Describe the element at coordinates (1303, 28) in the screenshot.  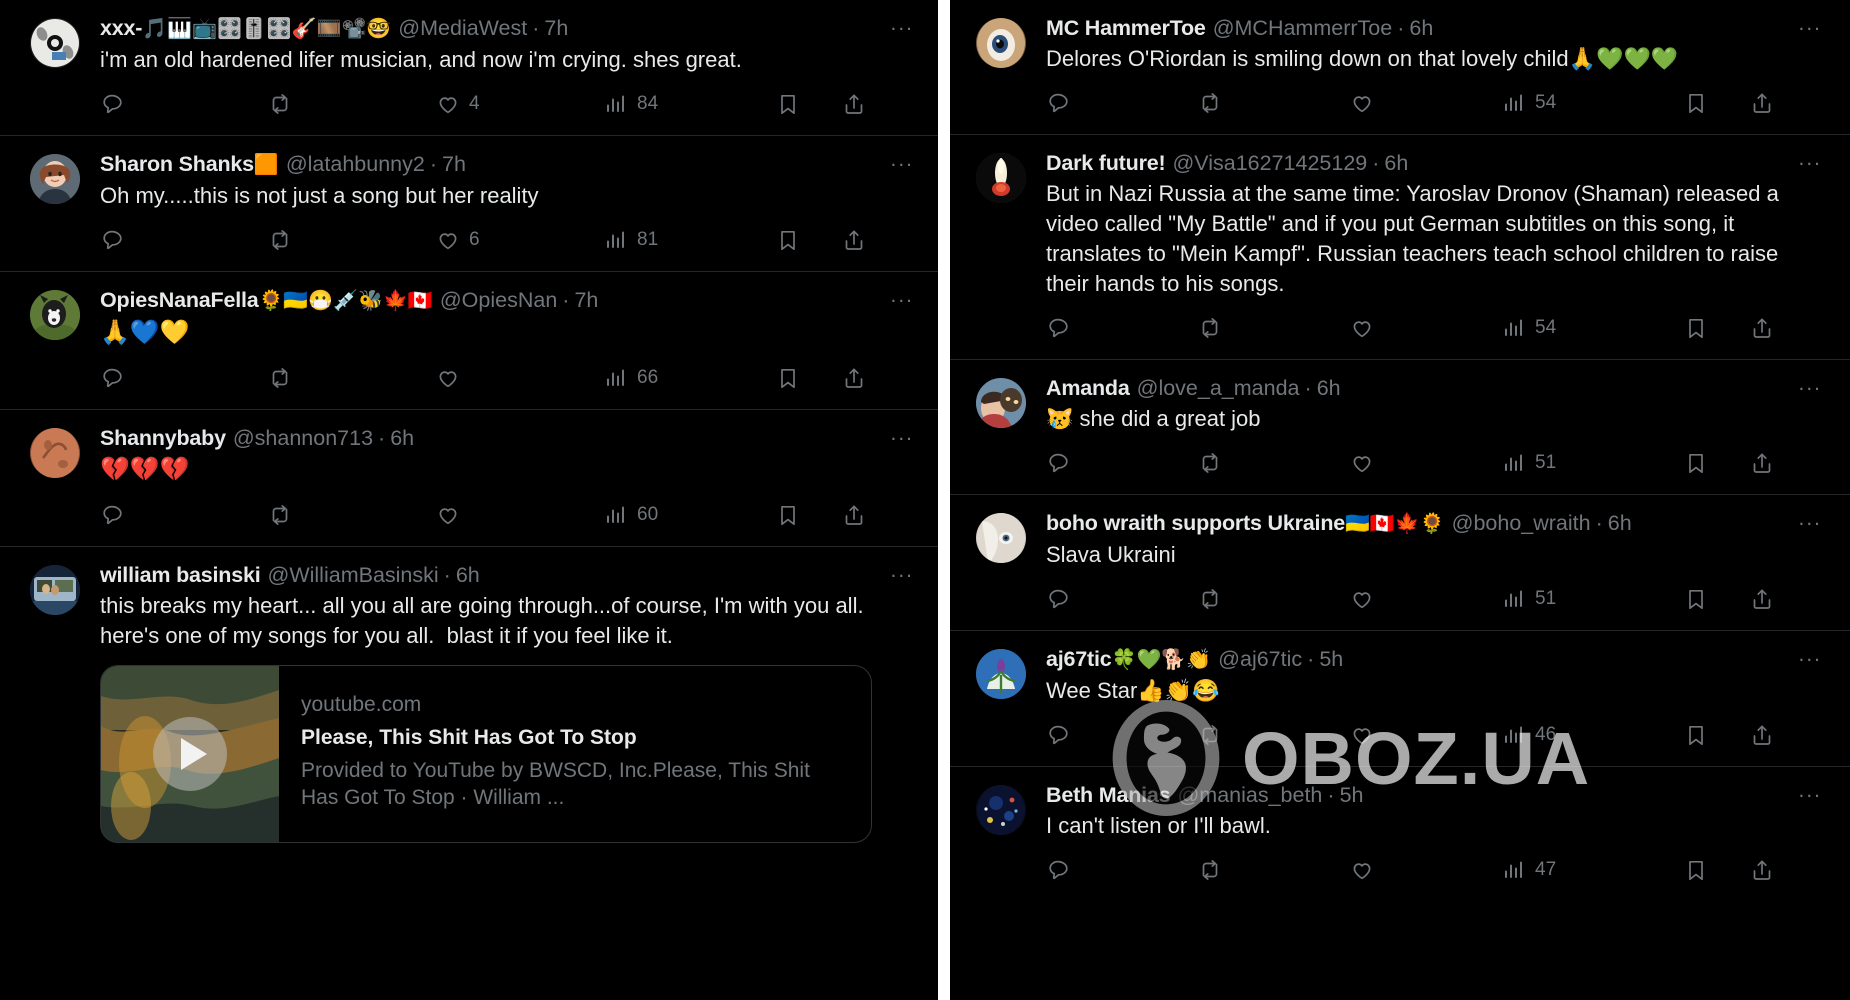
I see `handle: @MCHammerrToe` at that location.